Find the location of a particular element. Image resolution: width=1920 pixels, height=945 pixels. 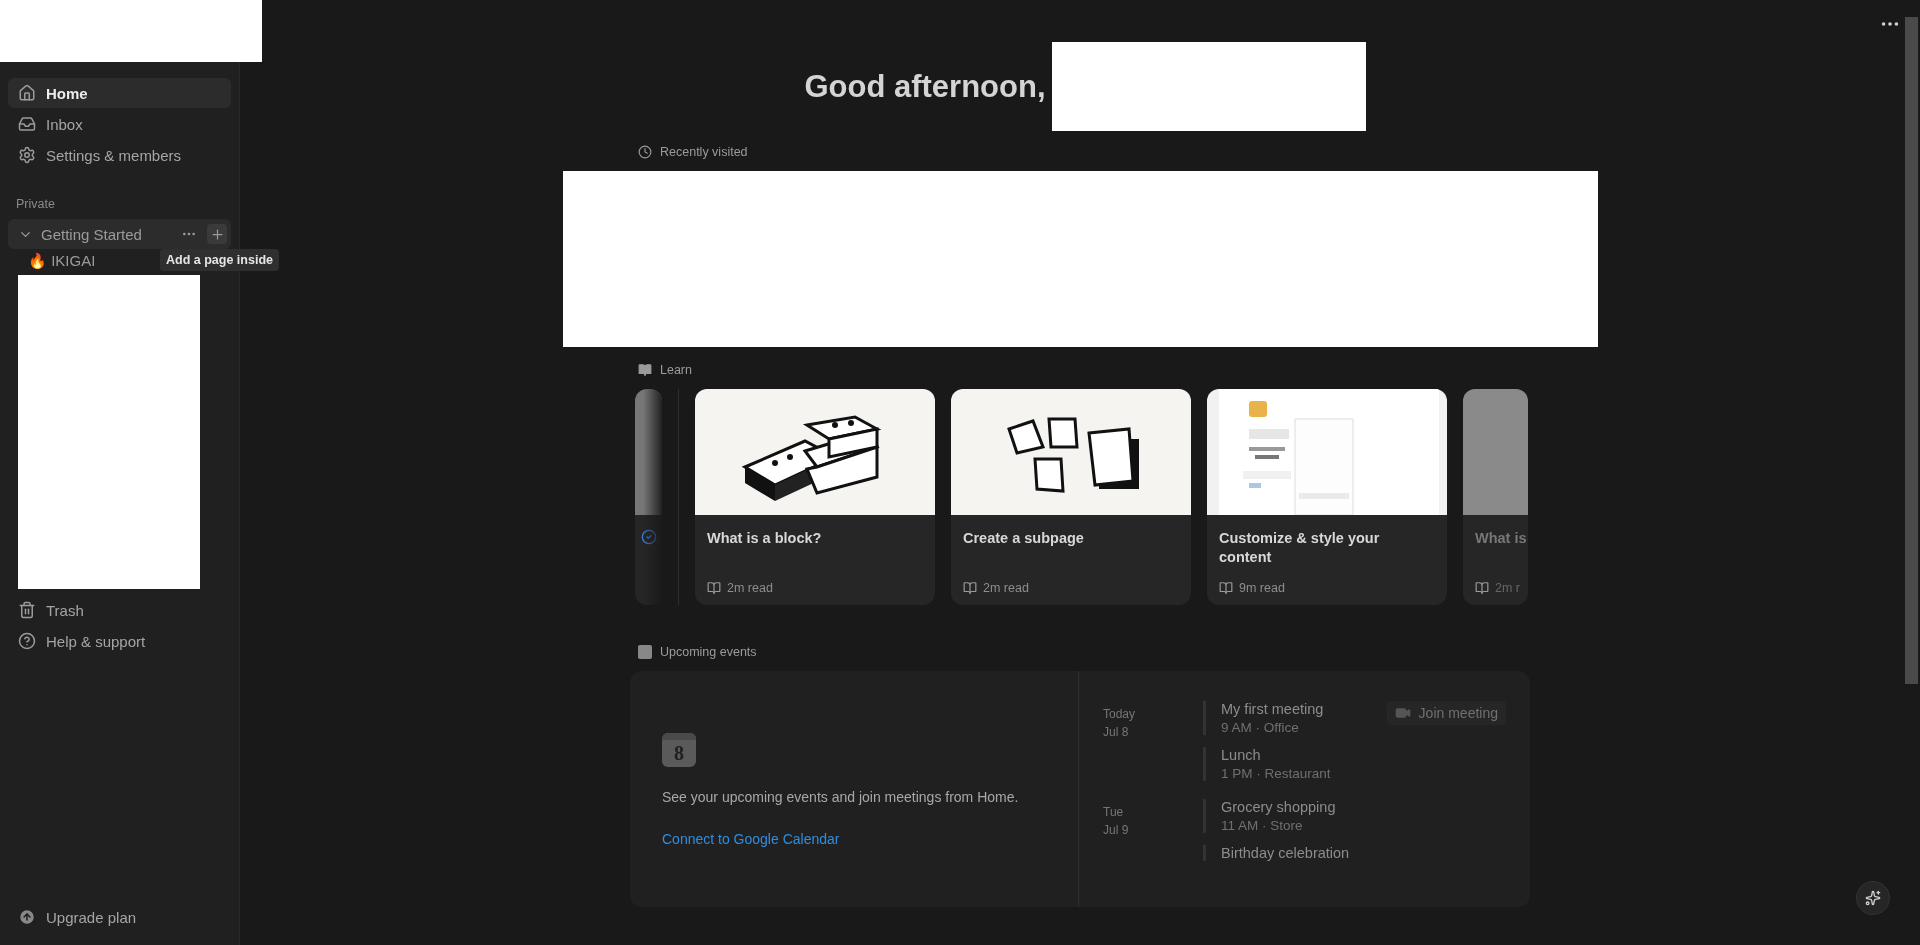

upgrade-plan-link: Upgrade plan is located at coordinates (119, 917).